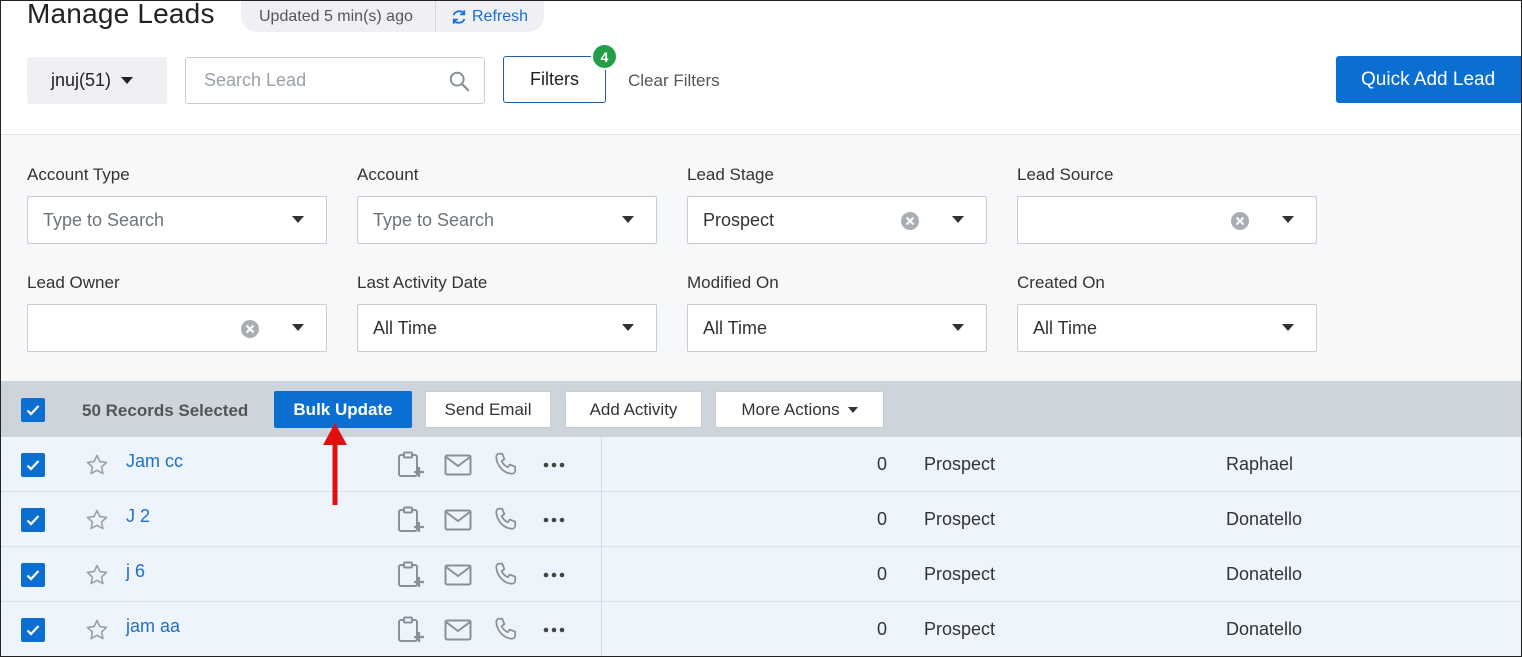  Describe the element at coordinates (761, 574) in the screenshot. I see `table-row: j 6 0 Prospect Donatello` at that location.